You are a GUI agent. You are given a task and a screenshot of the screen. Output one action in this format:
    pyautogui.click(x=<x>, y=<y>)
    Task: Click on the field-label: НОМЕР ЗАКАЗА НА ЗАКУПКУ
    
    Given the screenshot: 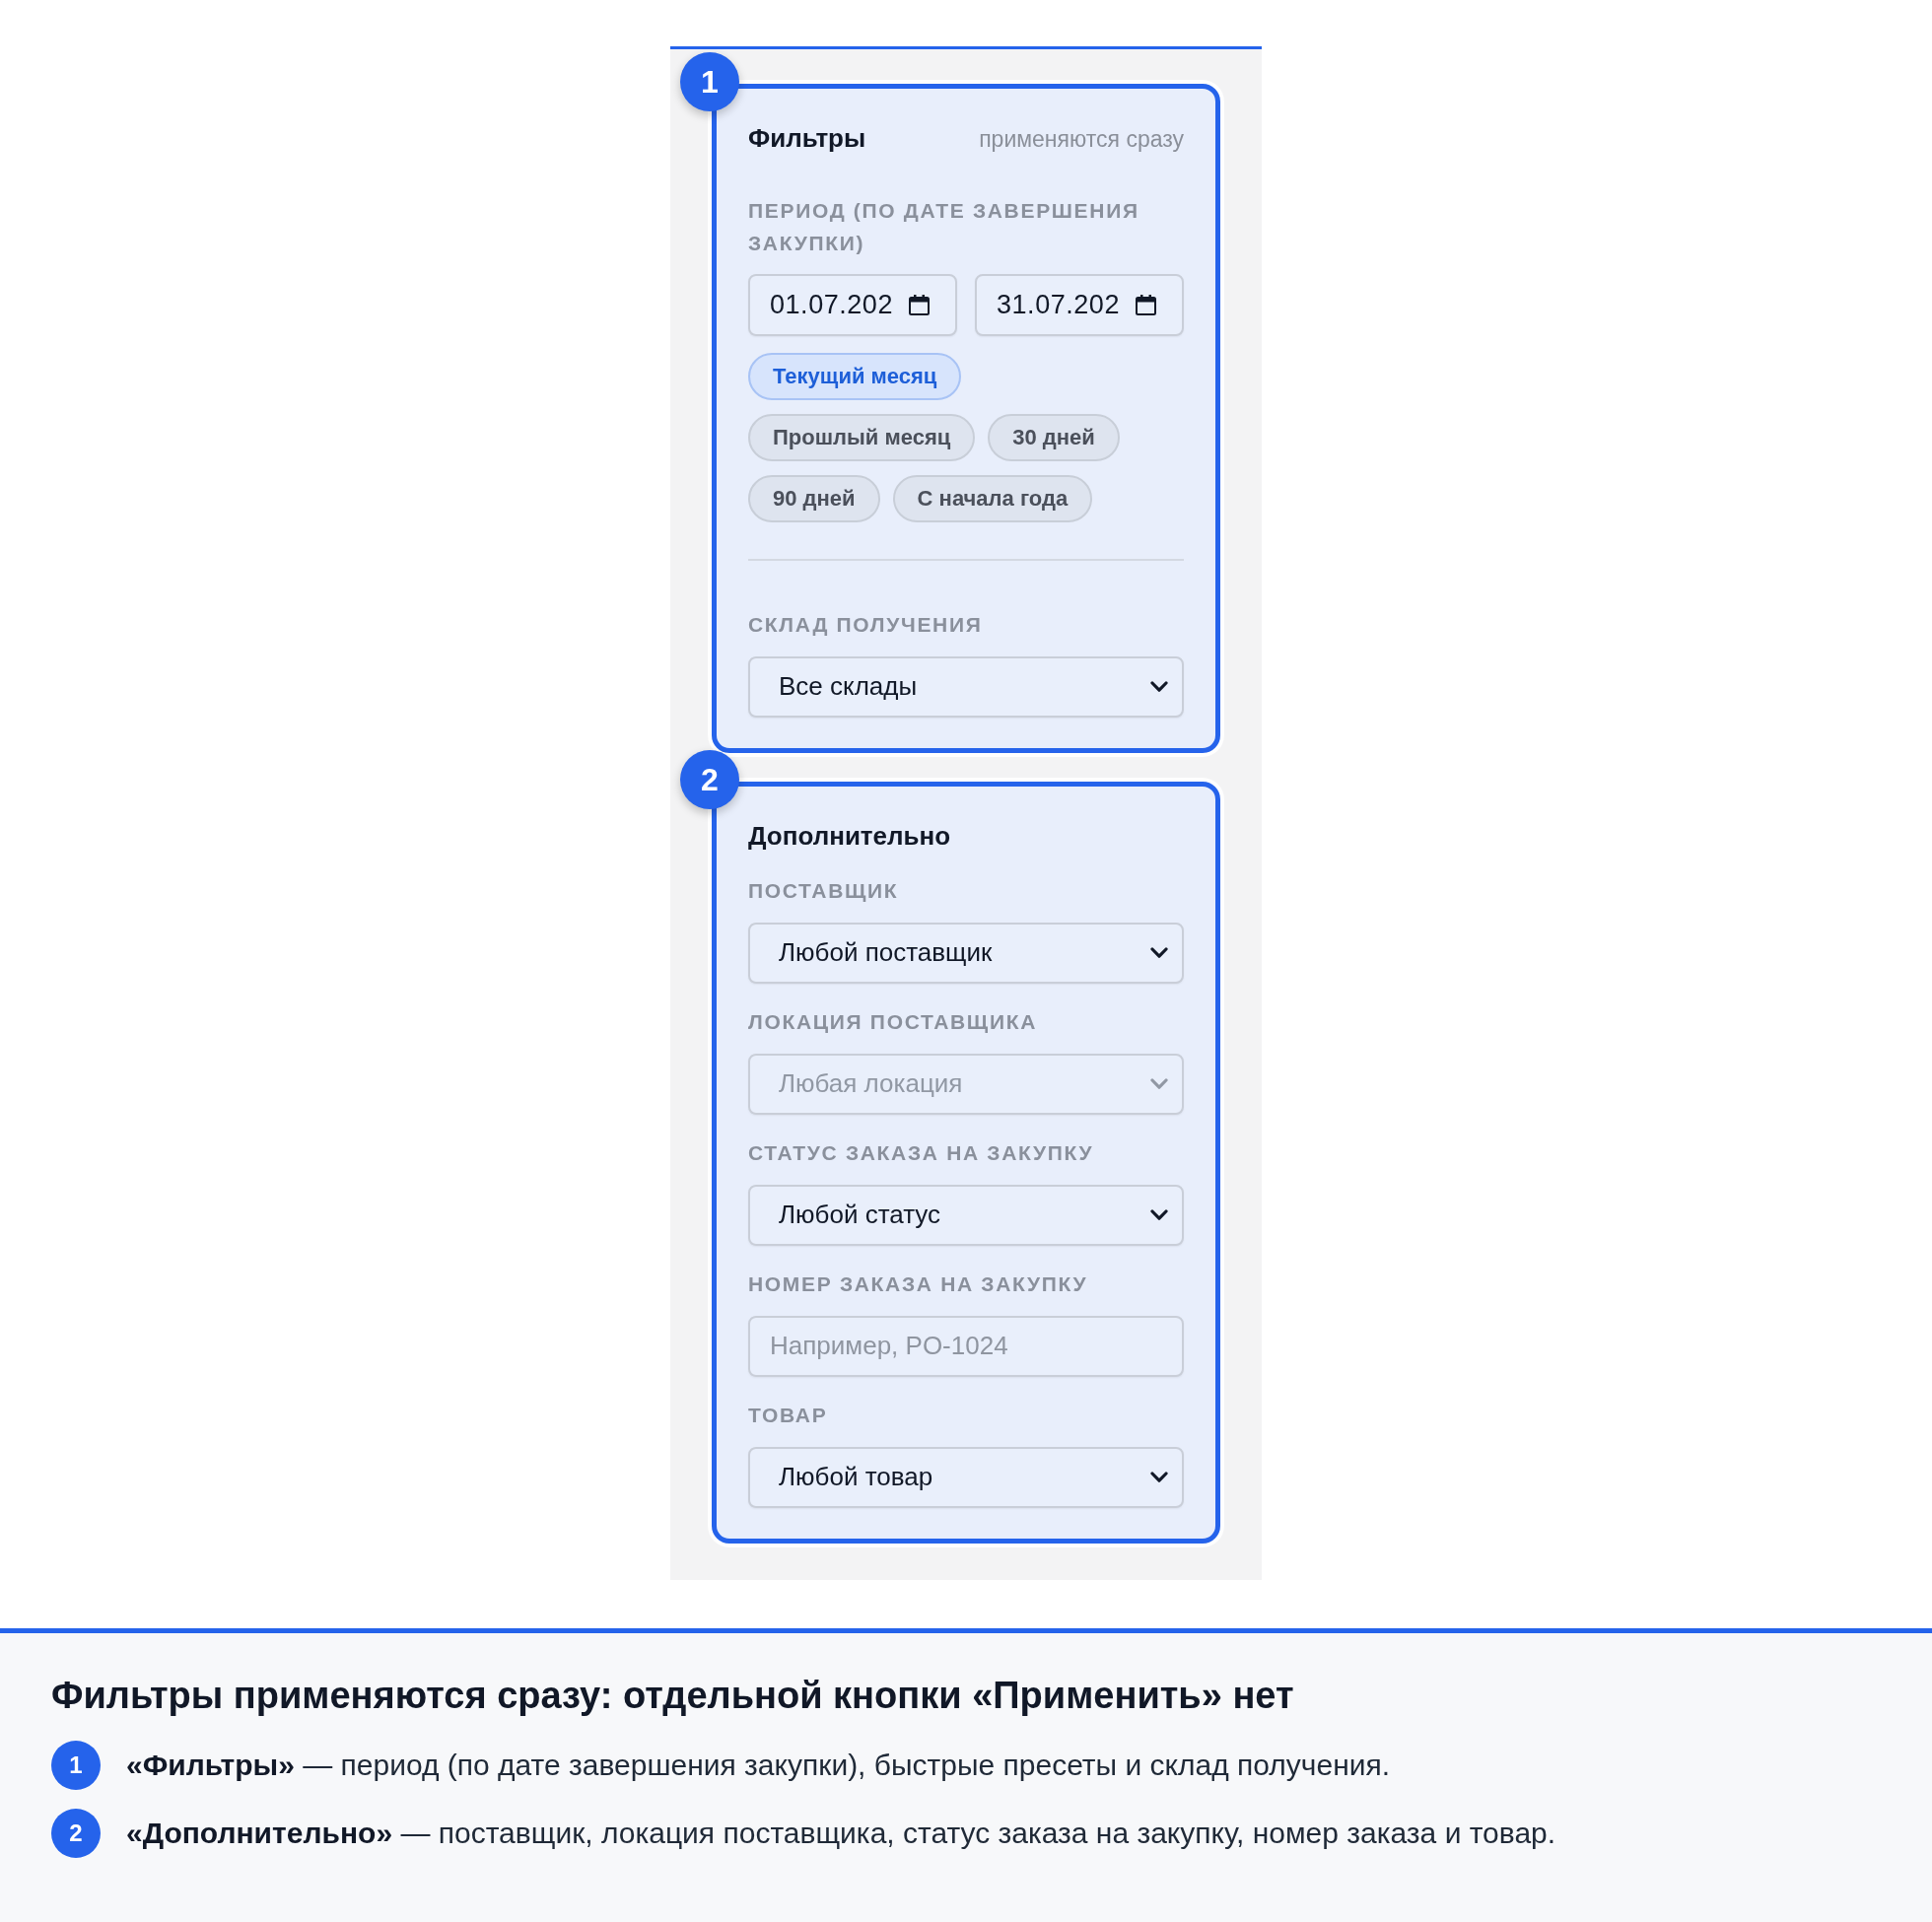 What is the action you would take?
    pyautogui.click(x=919, y=1283)
    